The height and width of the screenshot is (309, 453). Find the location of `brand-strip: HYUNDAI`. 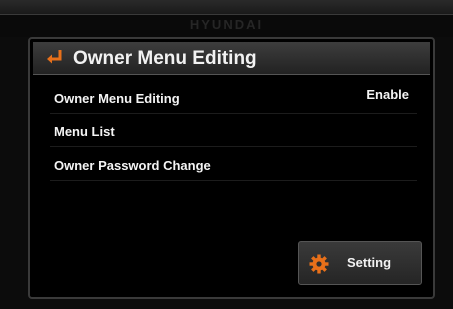

brand-strip: HYUNDAI is located at coordinates (226, 26).